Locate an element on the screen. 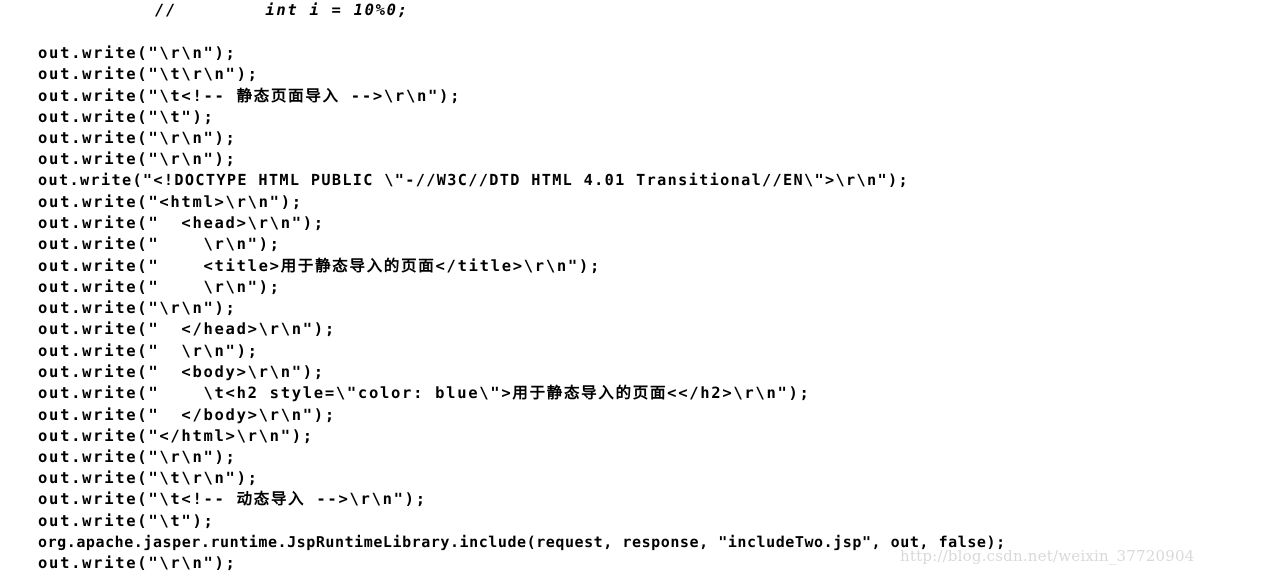 This screenshot has height=575, width=1273. code-comment-line: // int i = 10%0; is located at coordinates (282, 10).